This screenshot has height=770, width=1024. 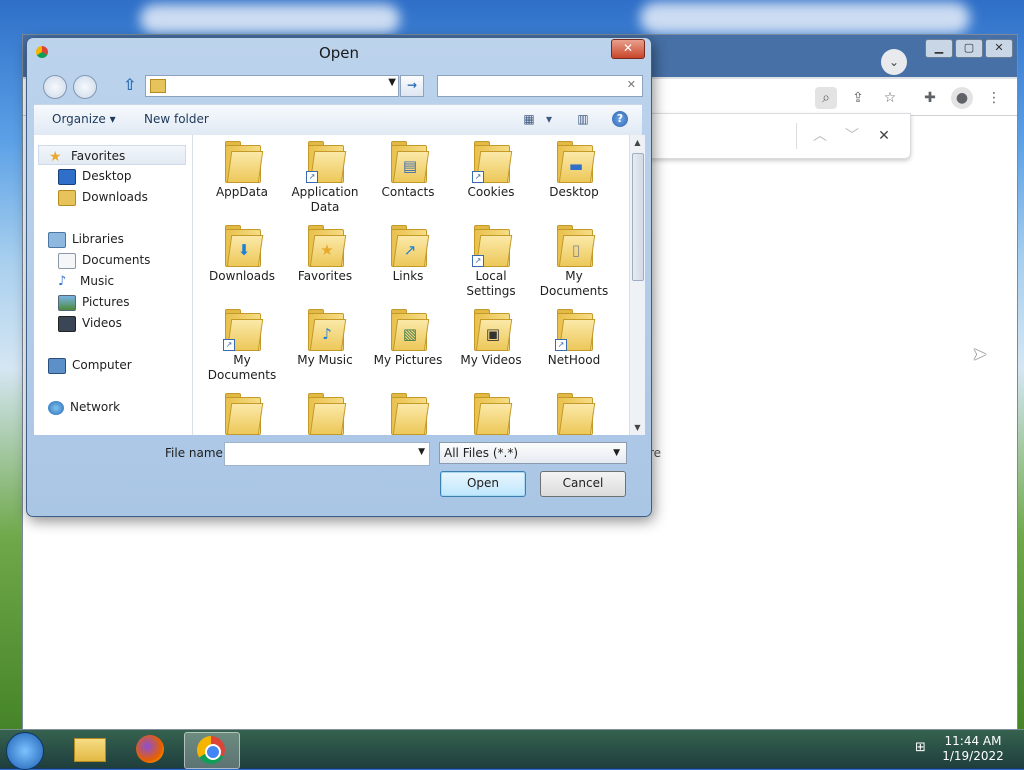 I want to click on file-explorer-icon, so click(x=90, y=750).